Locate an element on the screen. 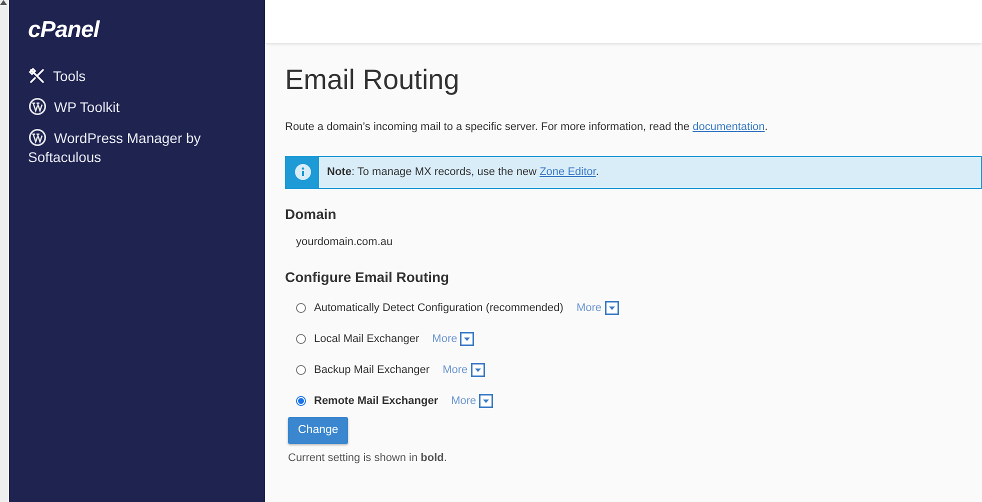 The width and height of the screenshot is (982, 502). domain-heading: Domain is located at coordinates (311, 214).